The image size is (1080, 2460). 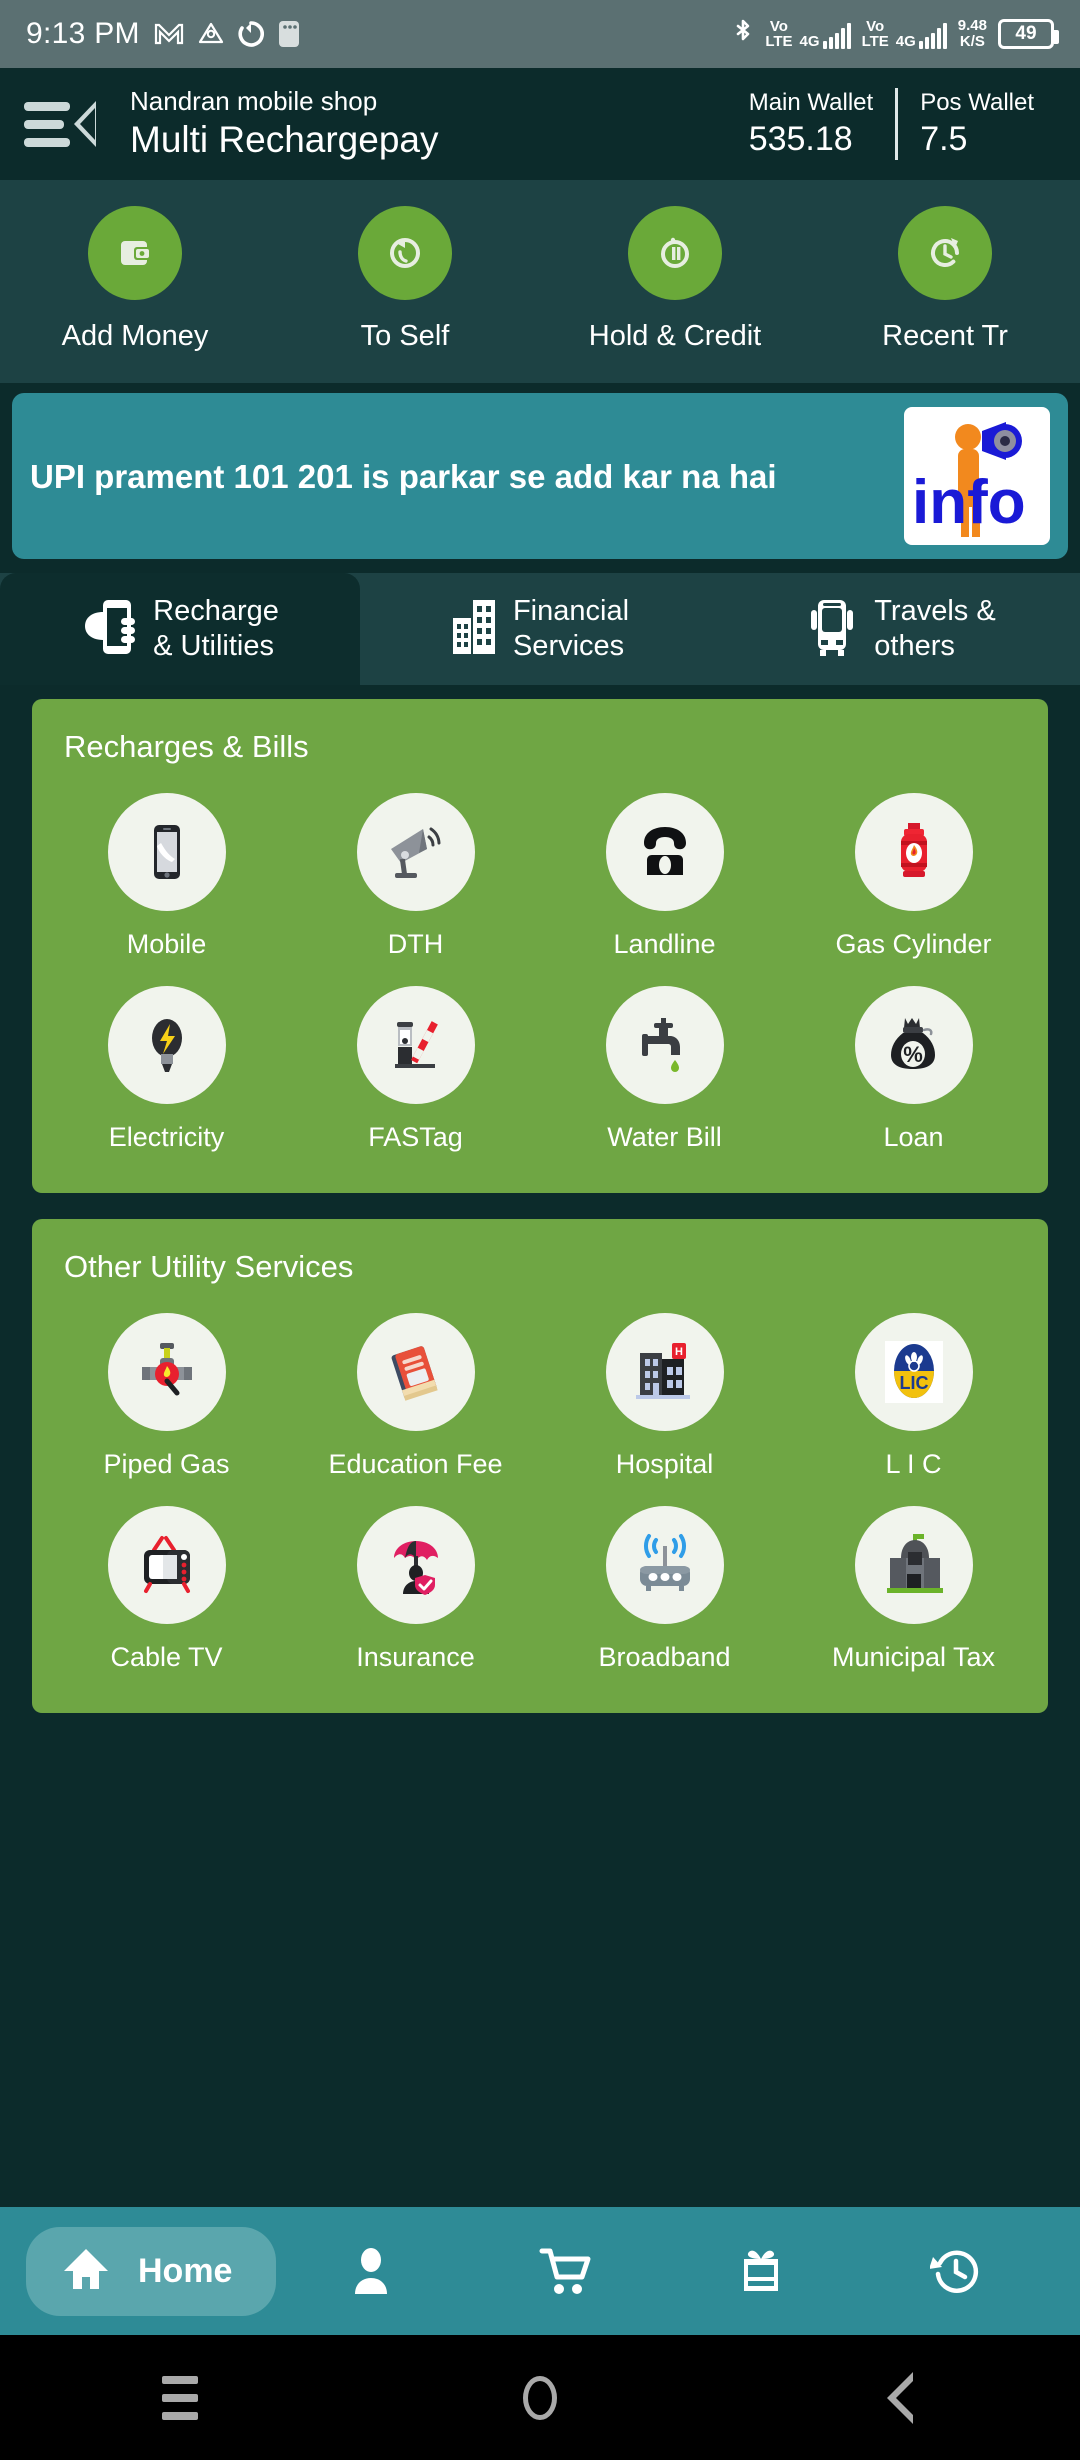 I want to click on gmail-icon, so click(x=169, y=34).